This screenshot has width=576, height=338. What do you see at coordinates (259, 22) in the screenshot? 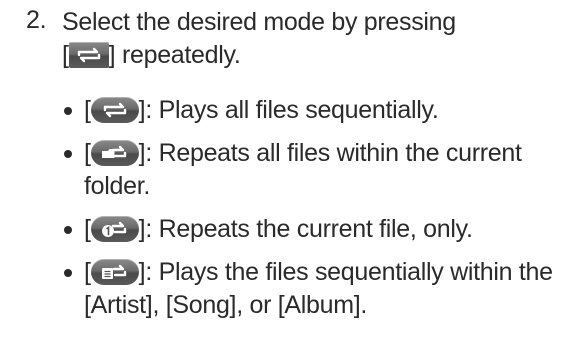
I see `step-line-1: Select the desired mode by pressing` at bounding box center [259, 22].